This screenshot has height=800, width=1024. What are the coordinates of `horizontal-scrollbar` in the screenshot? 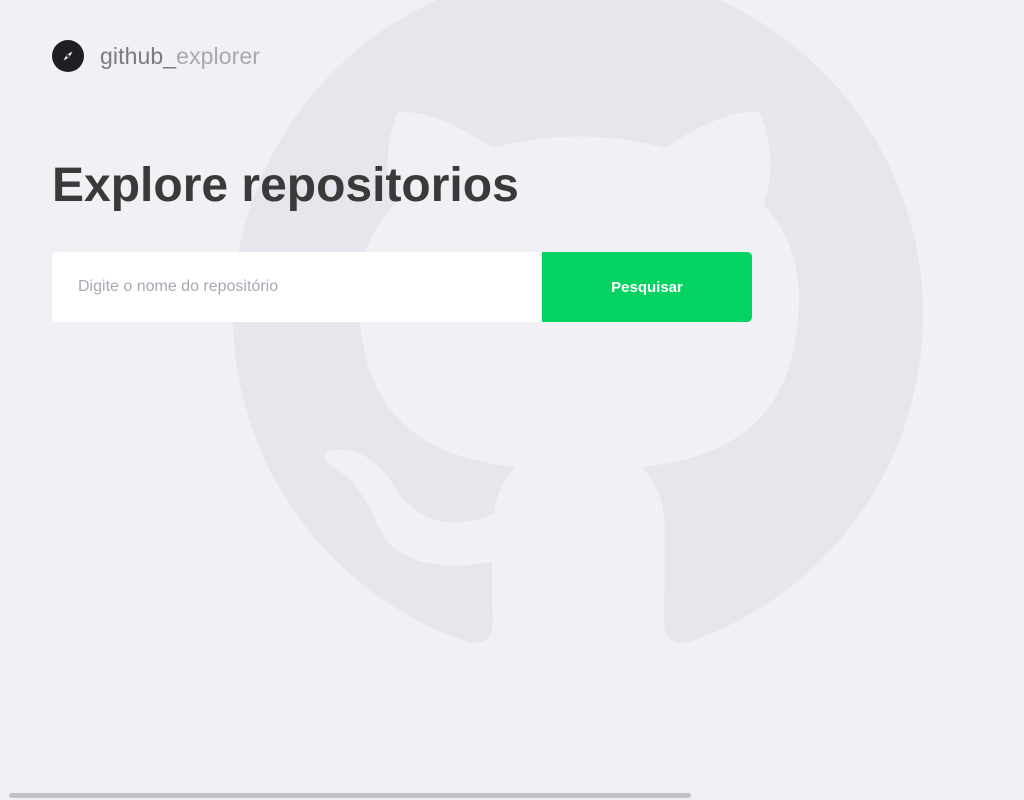 It's located at (512, 796).